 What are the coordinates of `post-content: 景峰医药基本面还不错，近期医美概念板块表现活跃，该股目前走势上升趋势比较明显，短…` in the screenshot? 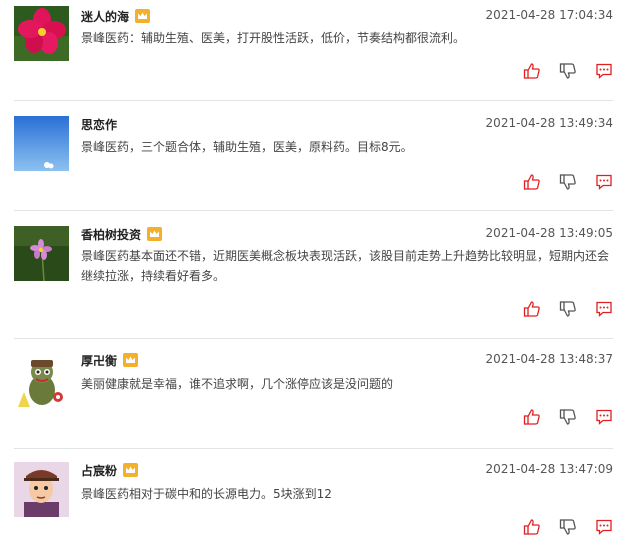 It's located at (345, 266).